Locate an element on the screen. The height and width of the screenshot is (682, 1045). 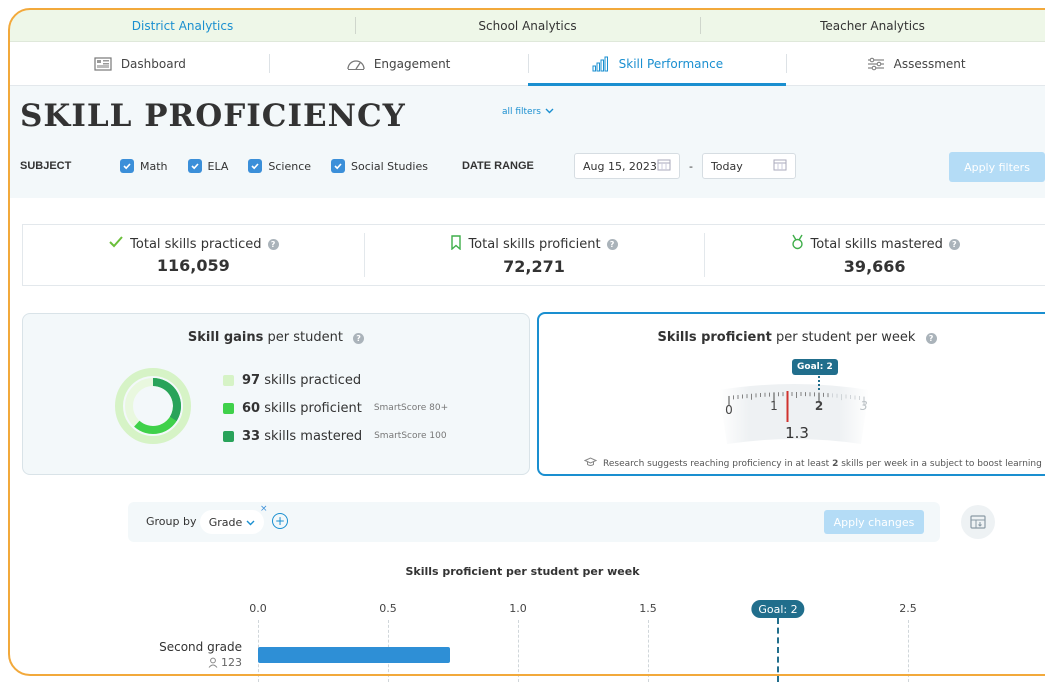
subject-checkbox-math: Math is located at coordinates (144, 166).